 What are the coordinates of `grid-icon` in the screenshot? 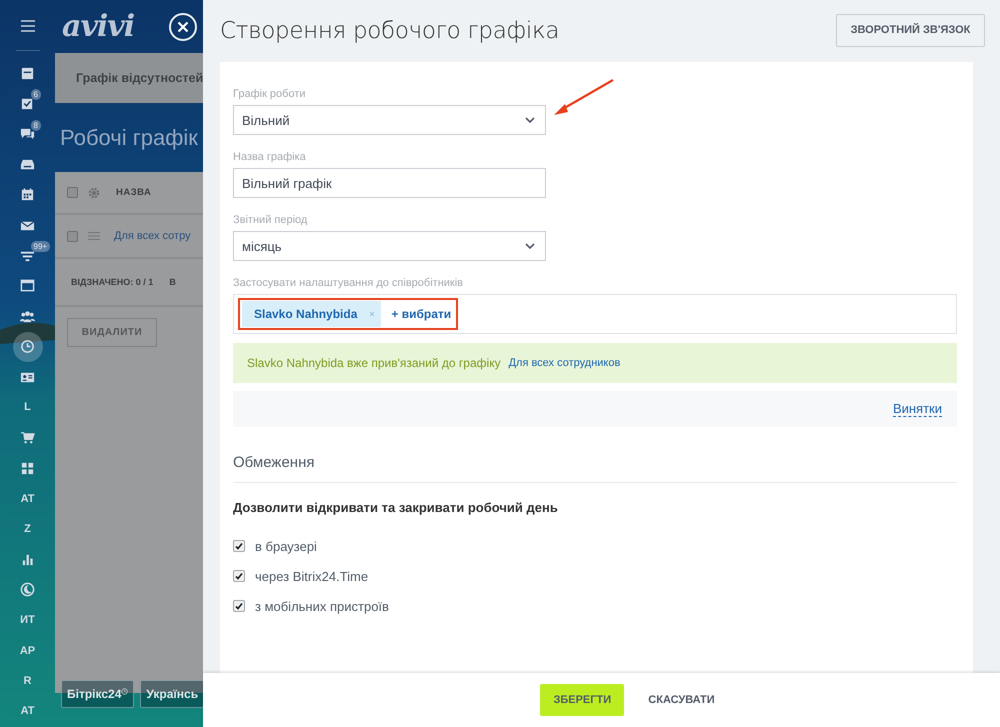 It's located at (27, 468).